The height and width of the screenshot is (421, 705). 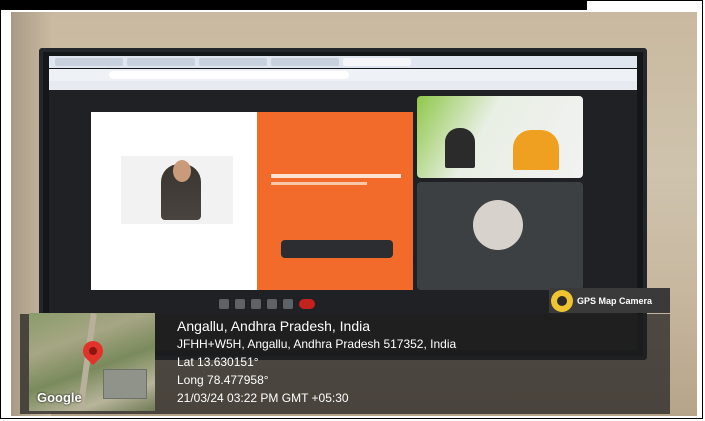 What do you see at coordinates (343, 85) in the screenshot?
I see `bookmarks-bar` at bounding box center [343, 85].